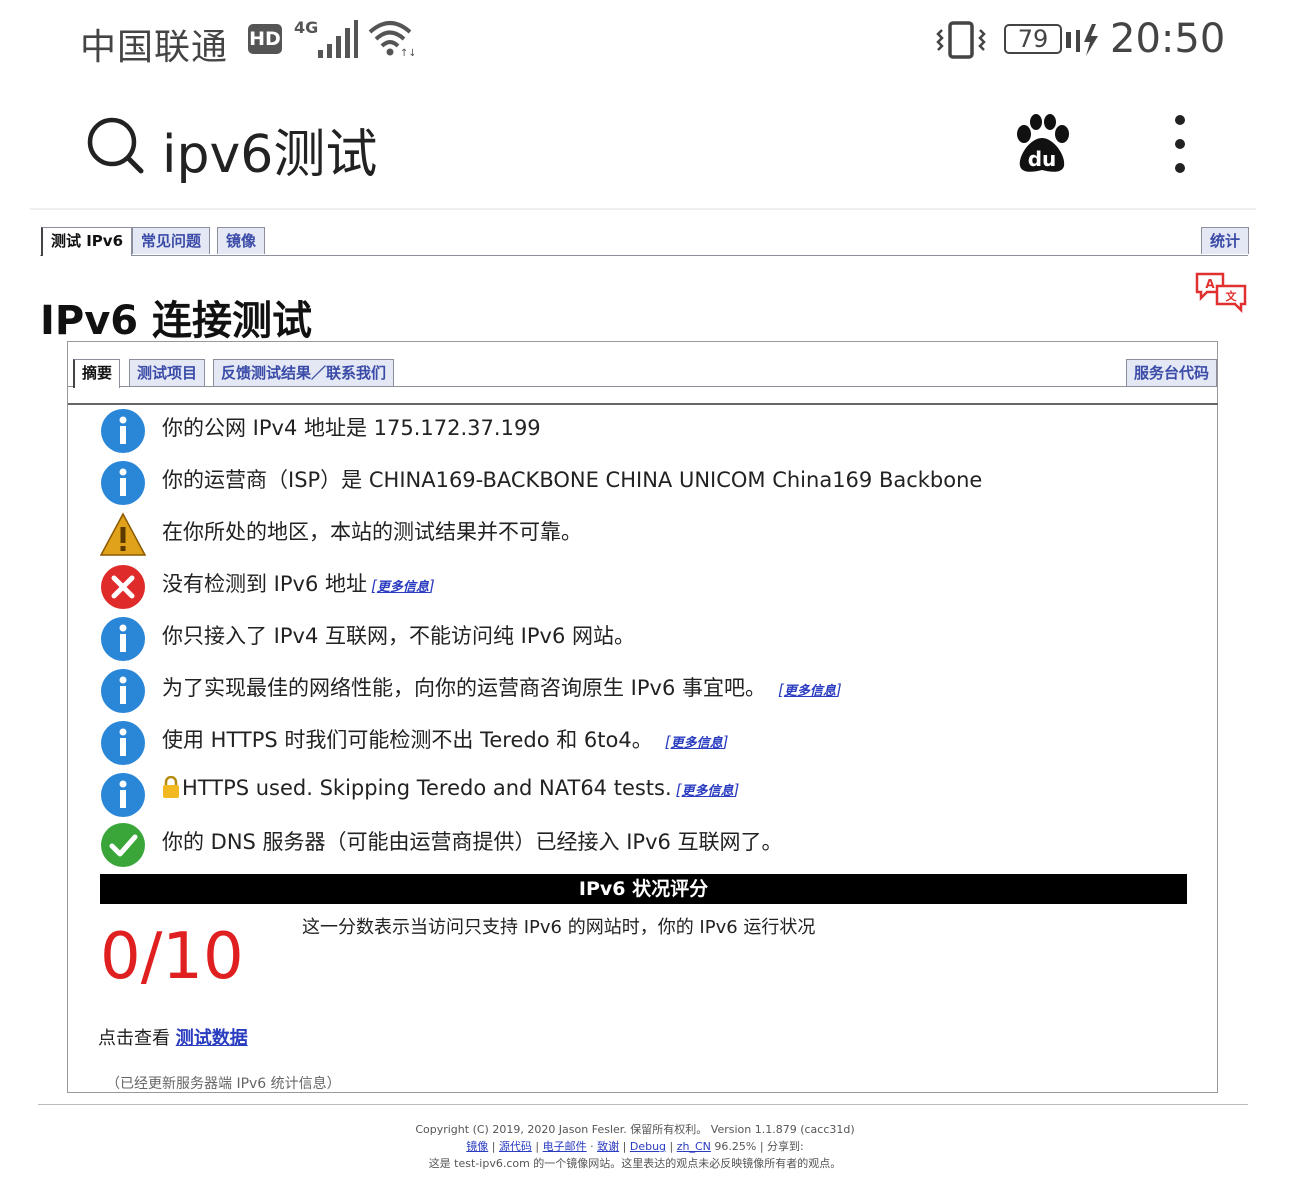 The height and width of the screenshot is (1198, 1310). I want to click on tab-faq: 常见问题, so click(171, 240).